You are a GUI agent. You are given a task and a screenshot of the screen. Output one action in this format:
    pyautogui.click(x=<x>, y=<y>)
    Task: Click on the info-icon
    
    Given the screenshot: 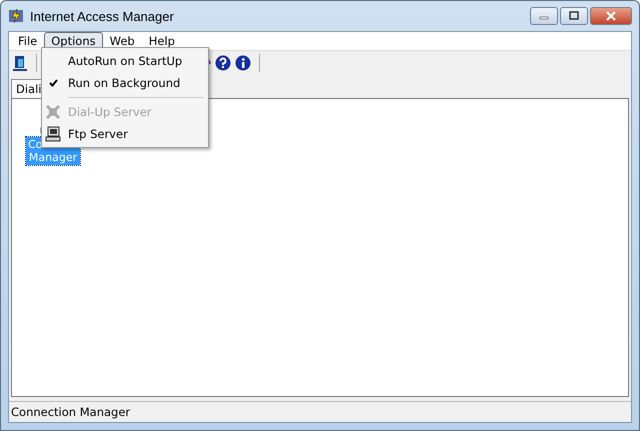 What is the action you would take?
    pyautogui.click(x=243, y=63)
    